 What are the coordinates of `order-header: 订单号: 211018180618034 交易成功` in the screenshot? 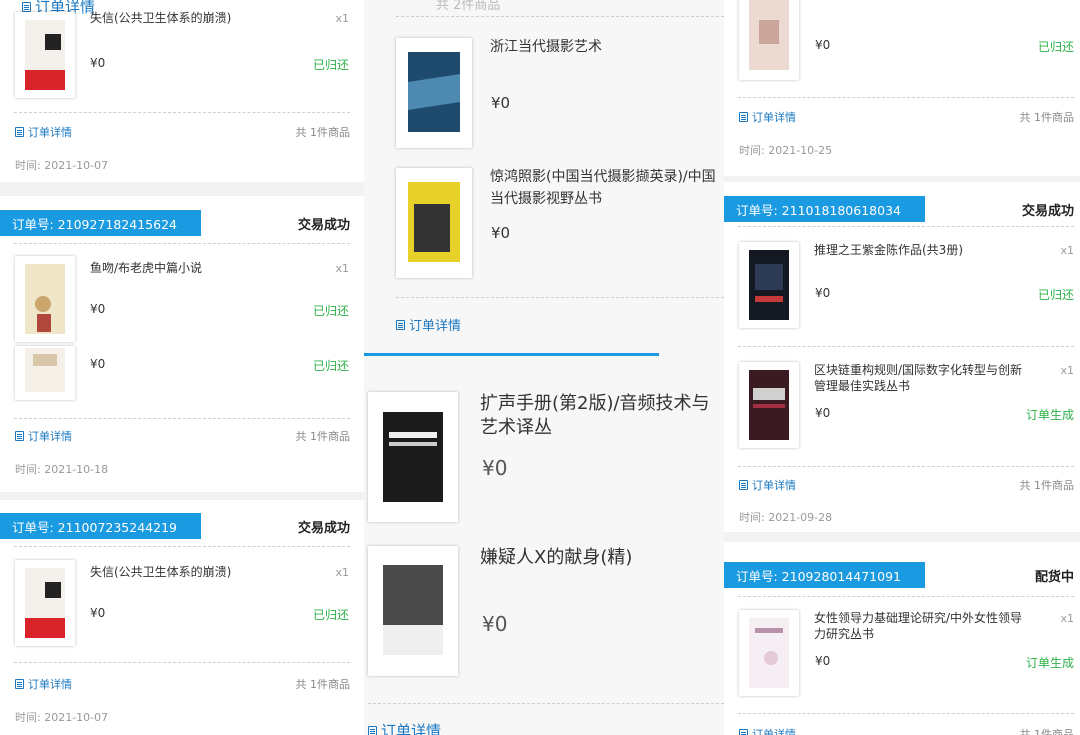 It's located at (902, 209).